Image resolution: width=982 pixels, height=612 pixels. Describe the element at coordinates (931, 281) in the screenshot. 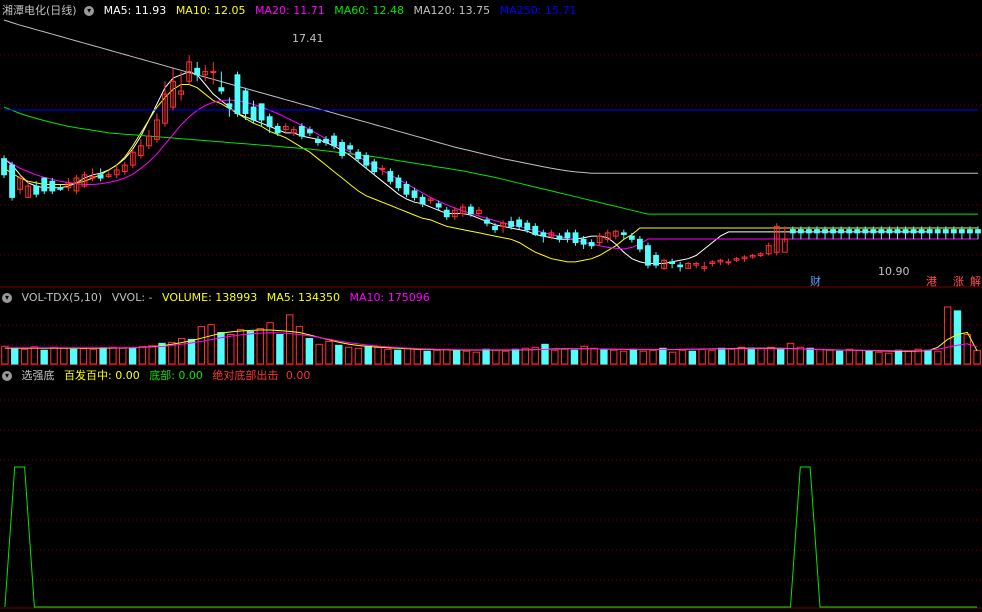

I see `tag-gang: 港` at that location.